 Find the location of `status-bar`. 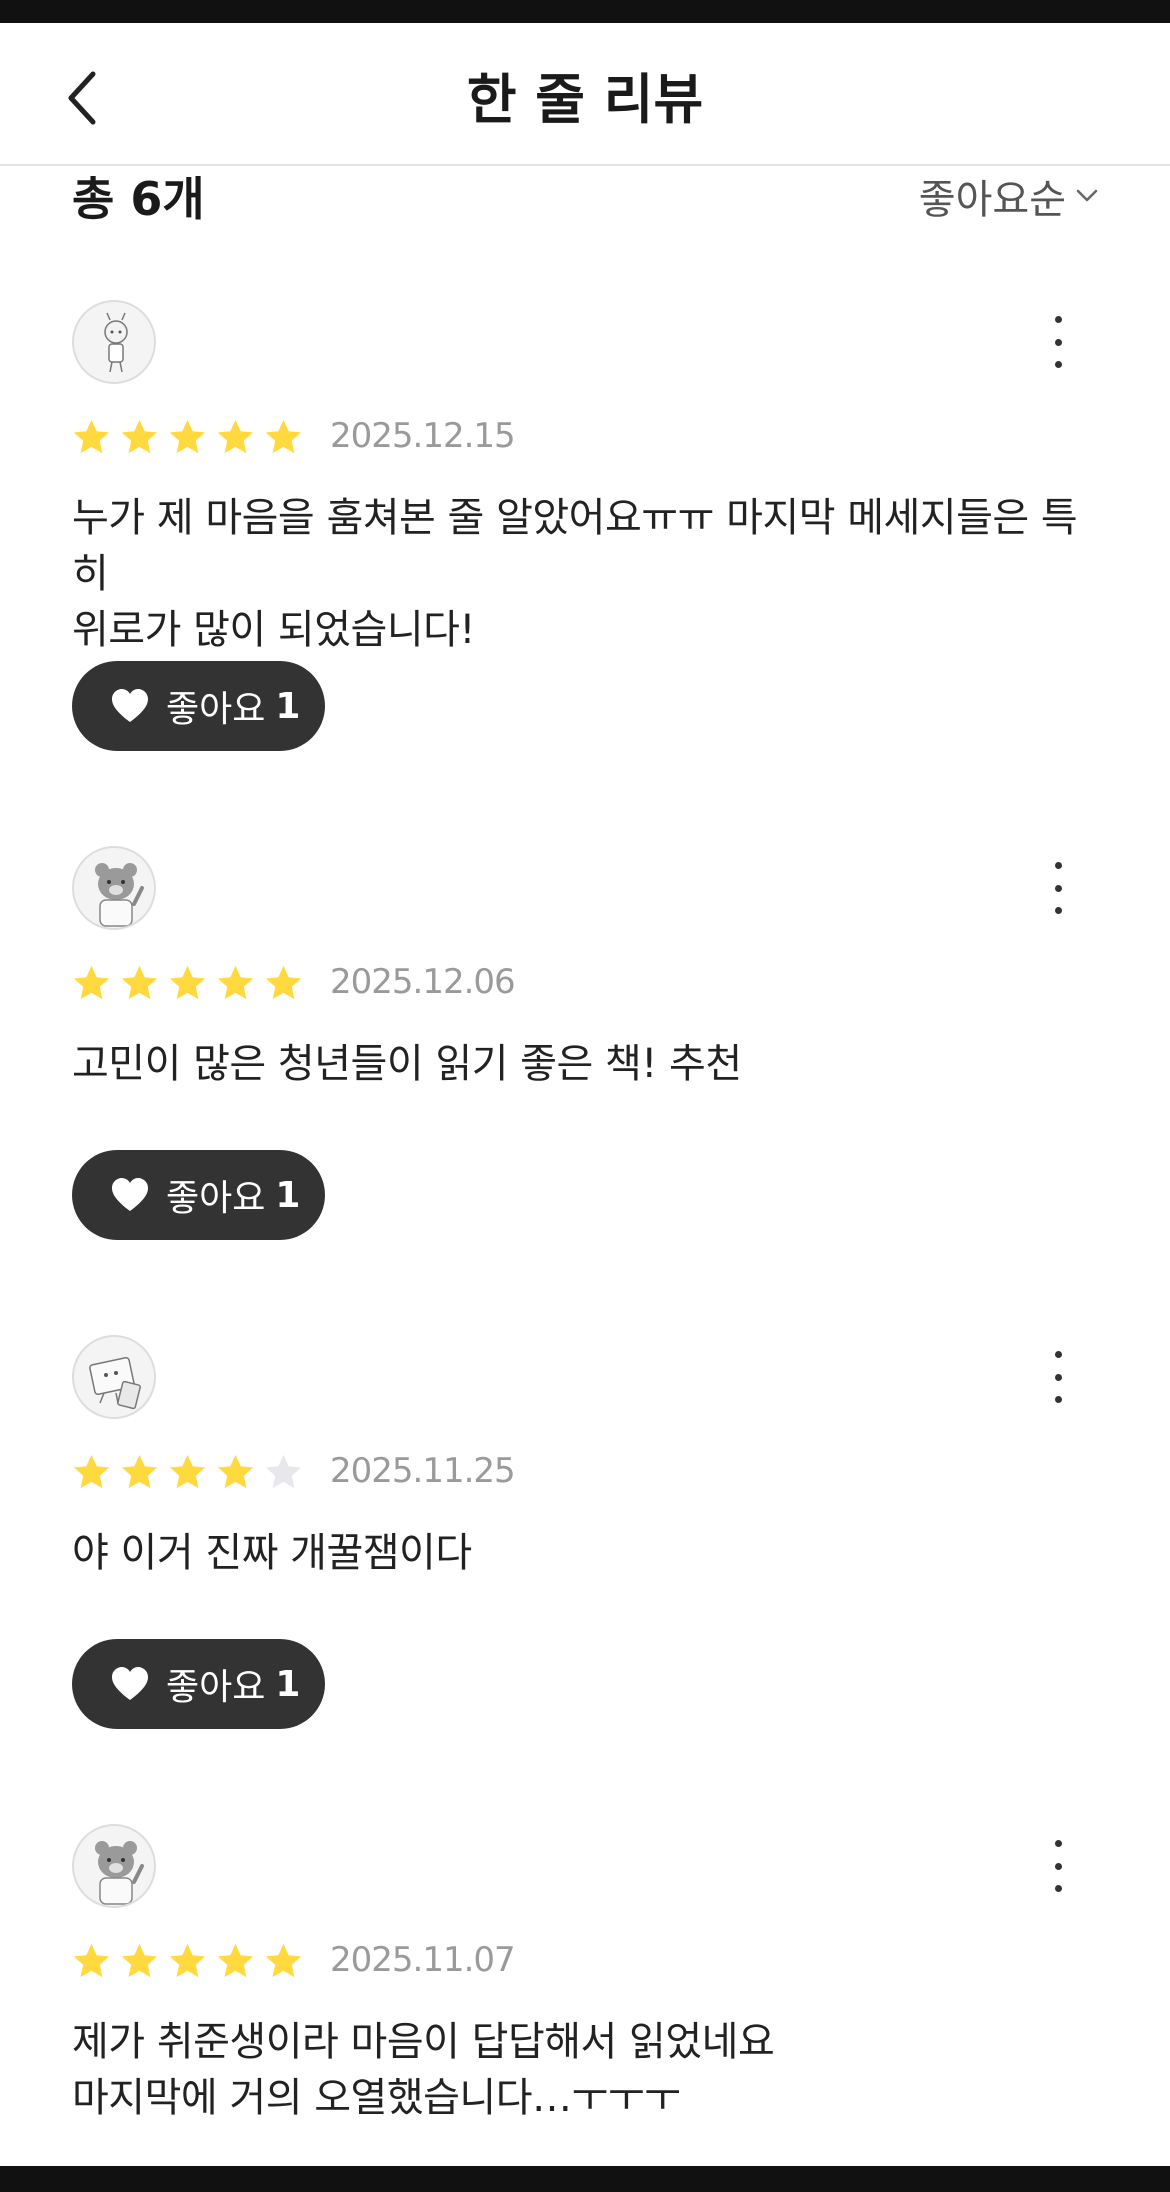

status-bar is located at coordinates (585, 11).